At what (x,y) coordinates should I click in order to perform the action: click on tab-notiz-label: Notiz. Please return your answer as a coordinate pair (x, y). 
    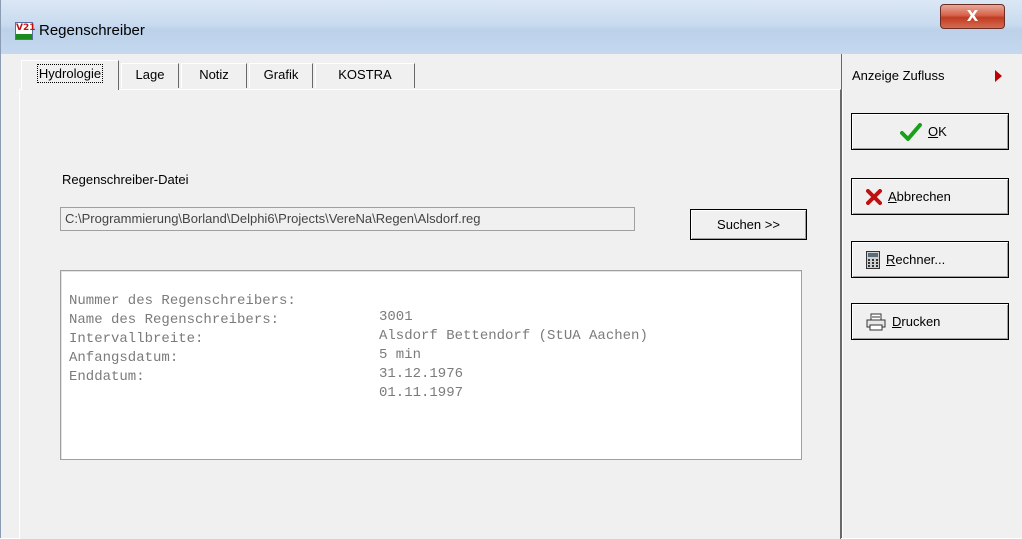
    Looking at the image, I should click on (214, 74).